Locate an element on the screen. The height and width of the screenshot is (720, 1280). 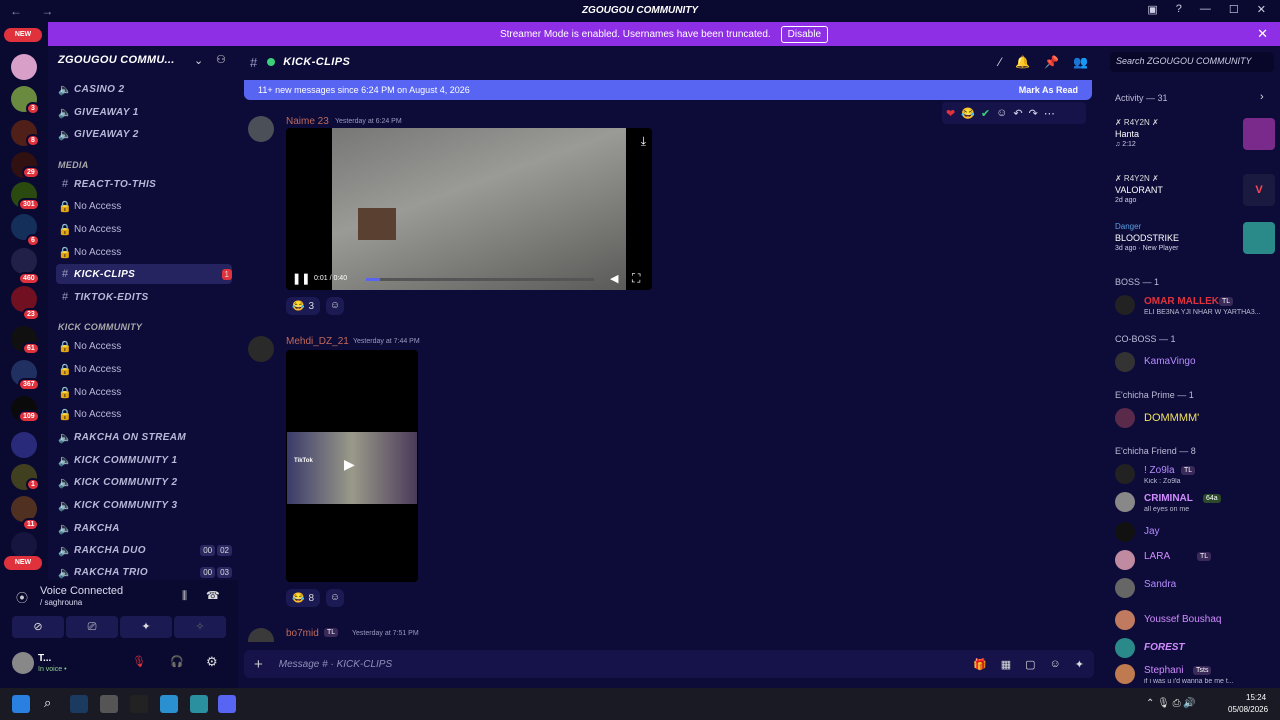
chevron-right-icon: › is located at coordinates (1262, 97).